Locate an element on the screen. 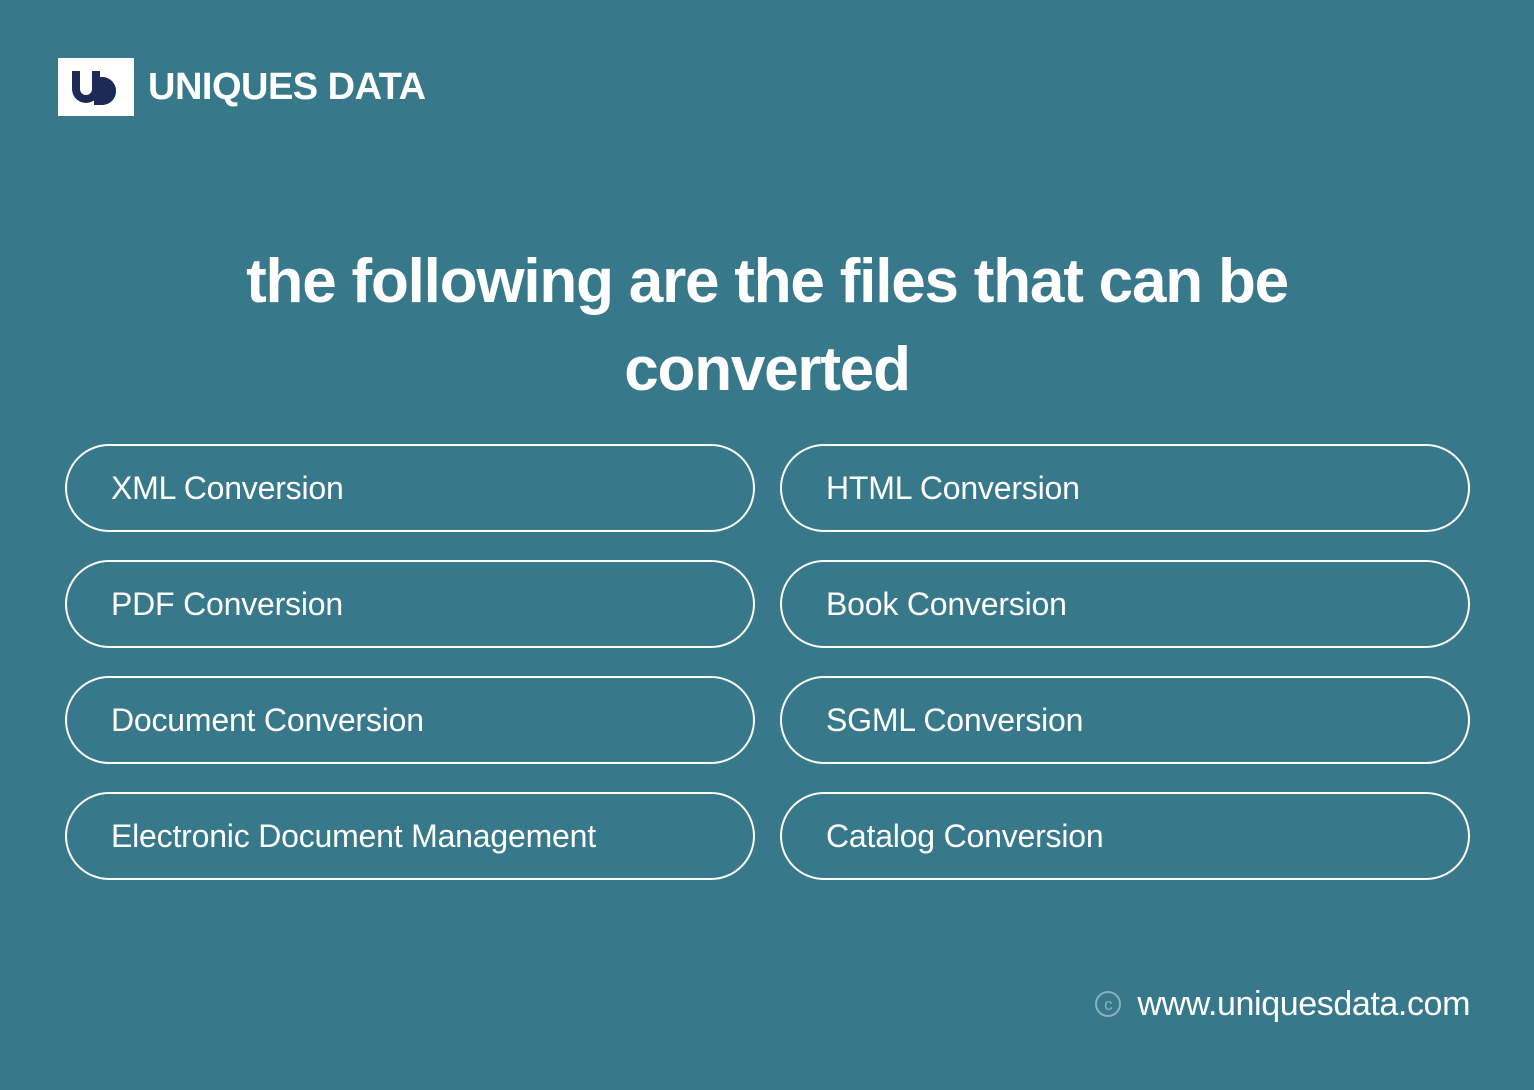  conversion-item-html: HTML Conversion is located at coordinates (1125, 488).